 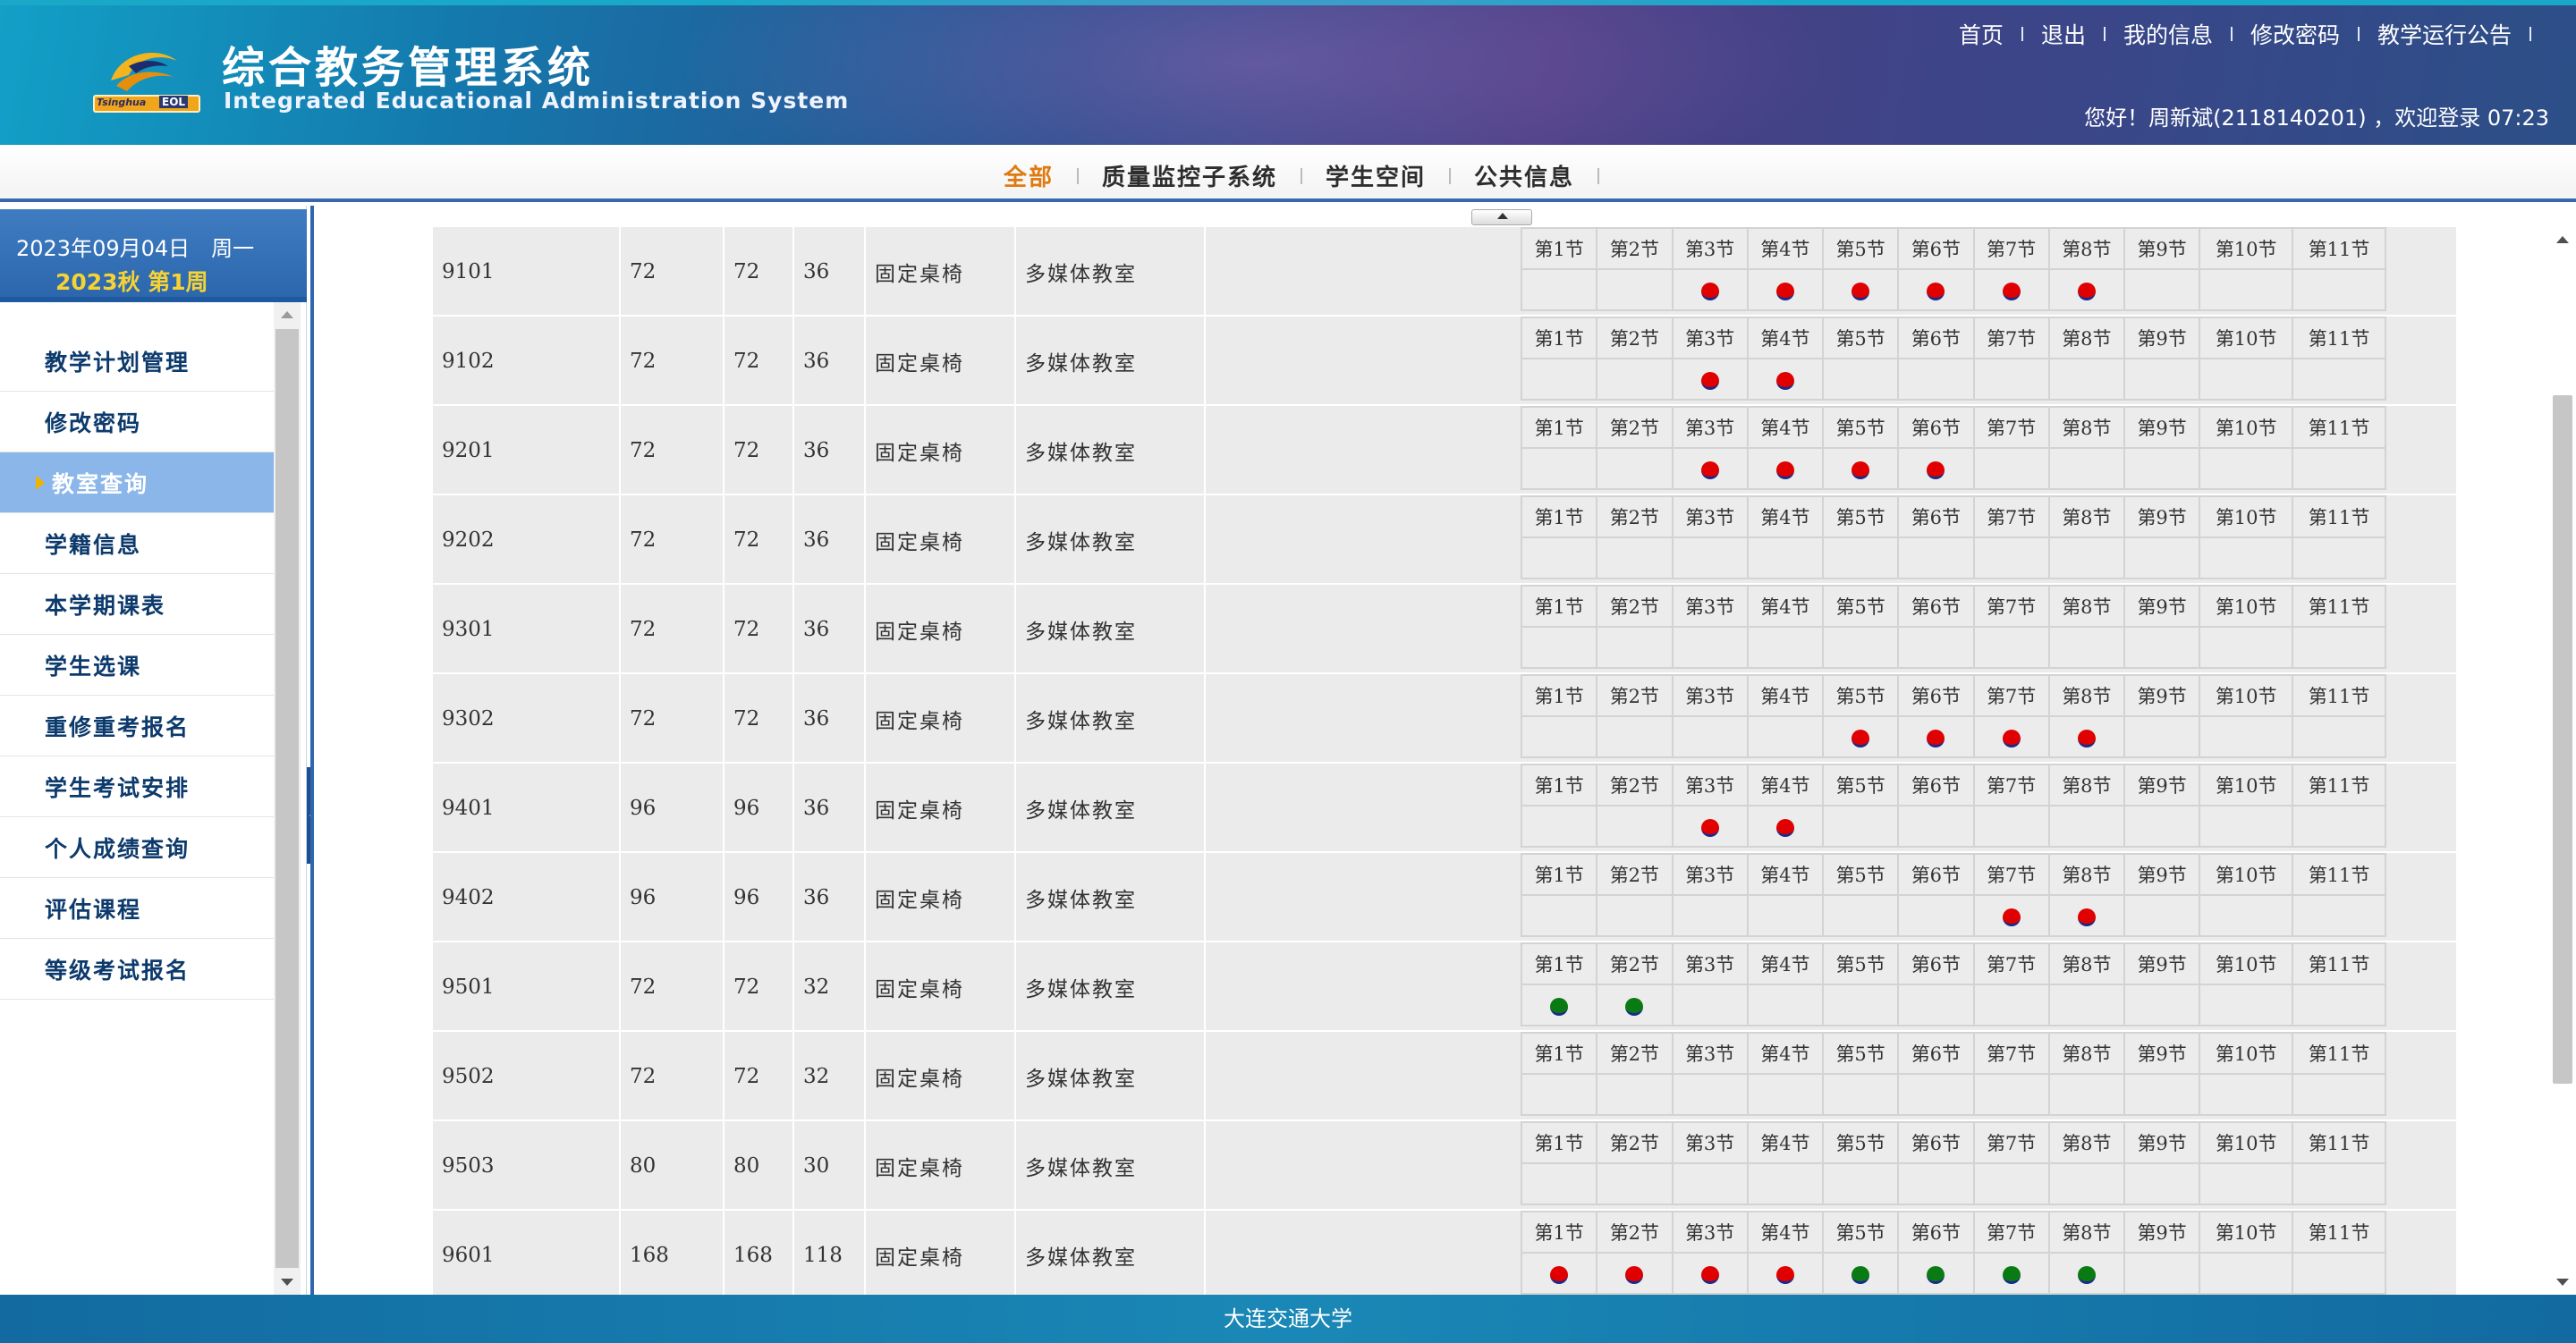 I want to click on sidebar-item: 修改密码, so click(x=137, y=422).